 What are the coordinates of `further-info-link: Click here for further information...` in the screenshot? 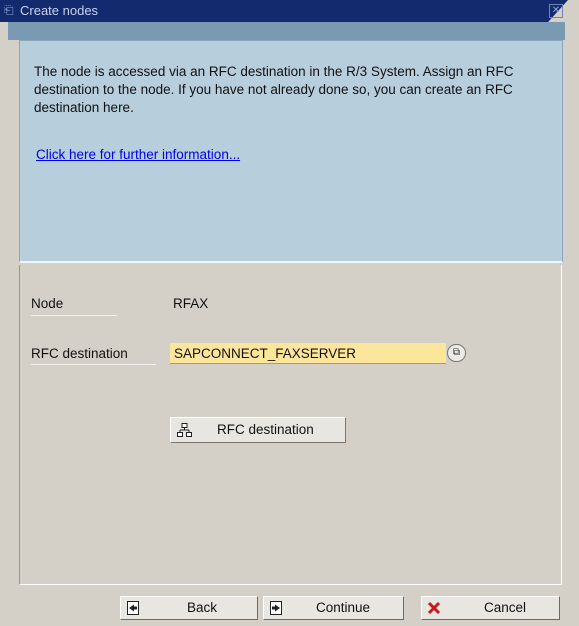 It's located at (138, 154).